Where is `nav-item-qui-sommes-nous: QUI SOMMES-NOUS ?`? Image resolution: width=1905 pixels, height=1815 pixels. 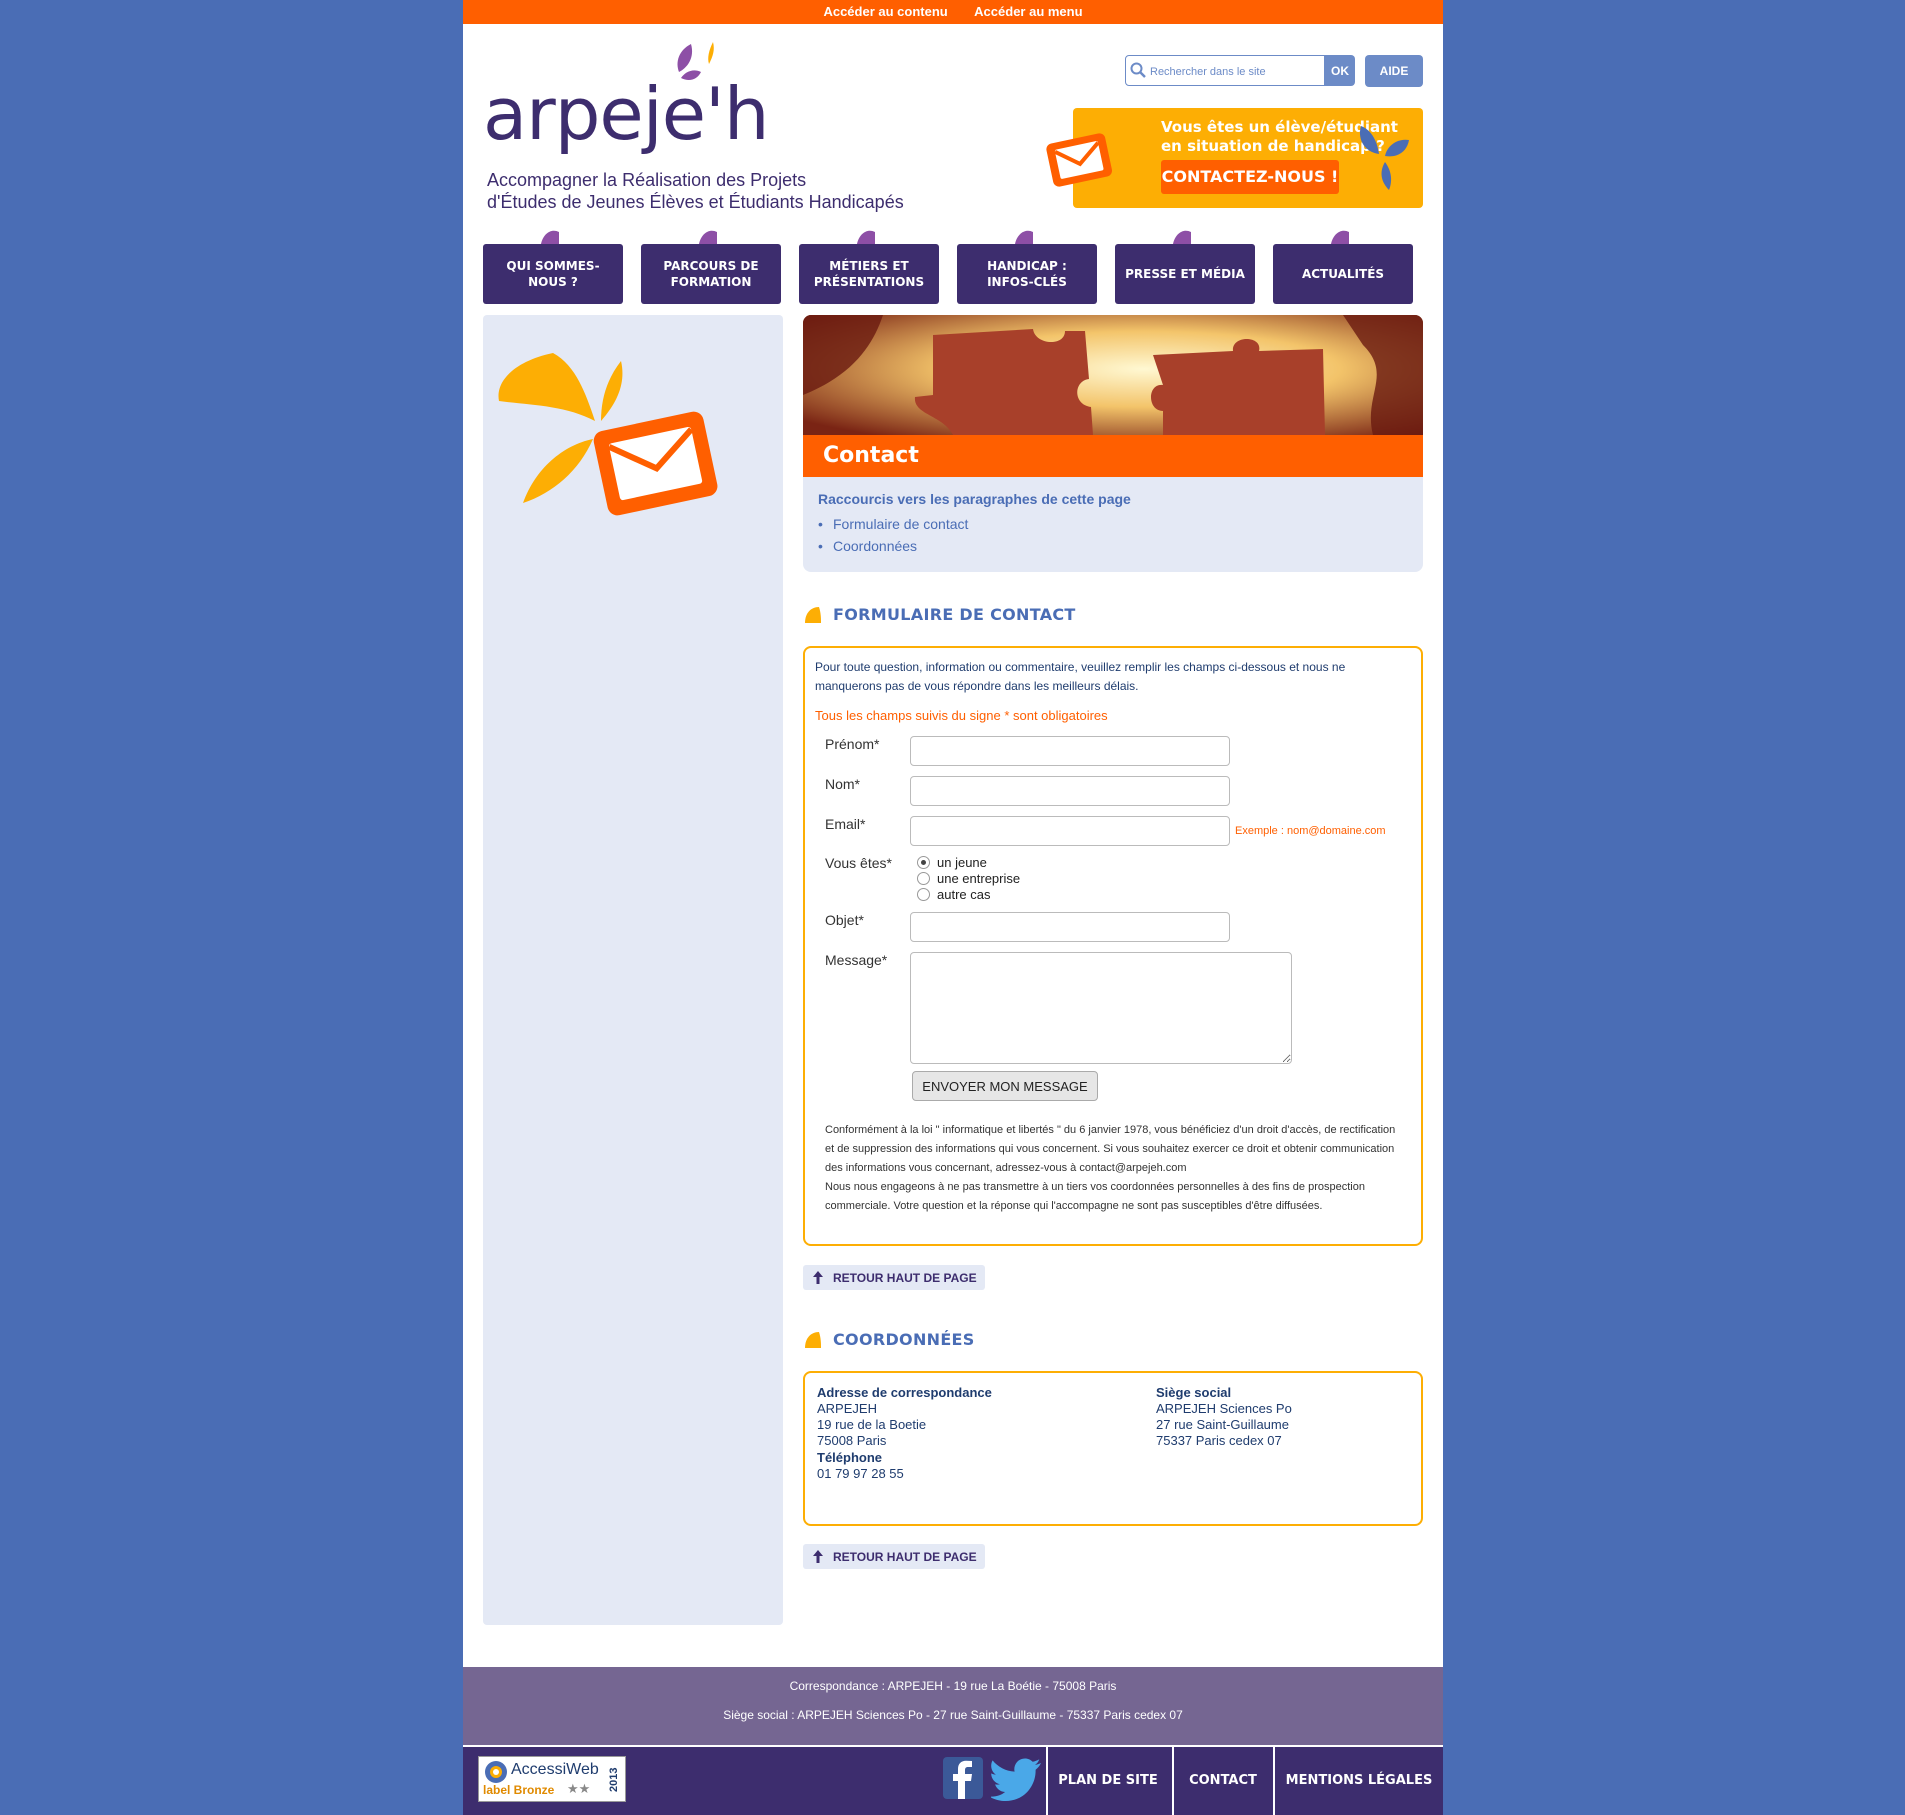 nav-item-qui-sommes-nous: QUI SOMMES-NOUS ? is located at coordinates (553, 274).